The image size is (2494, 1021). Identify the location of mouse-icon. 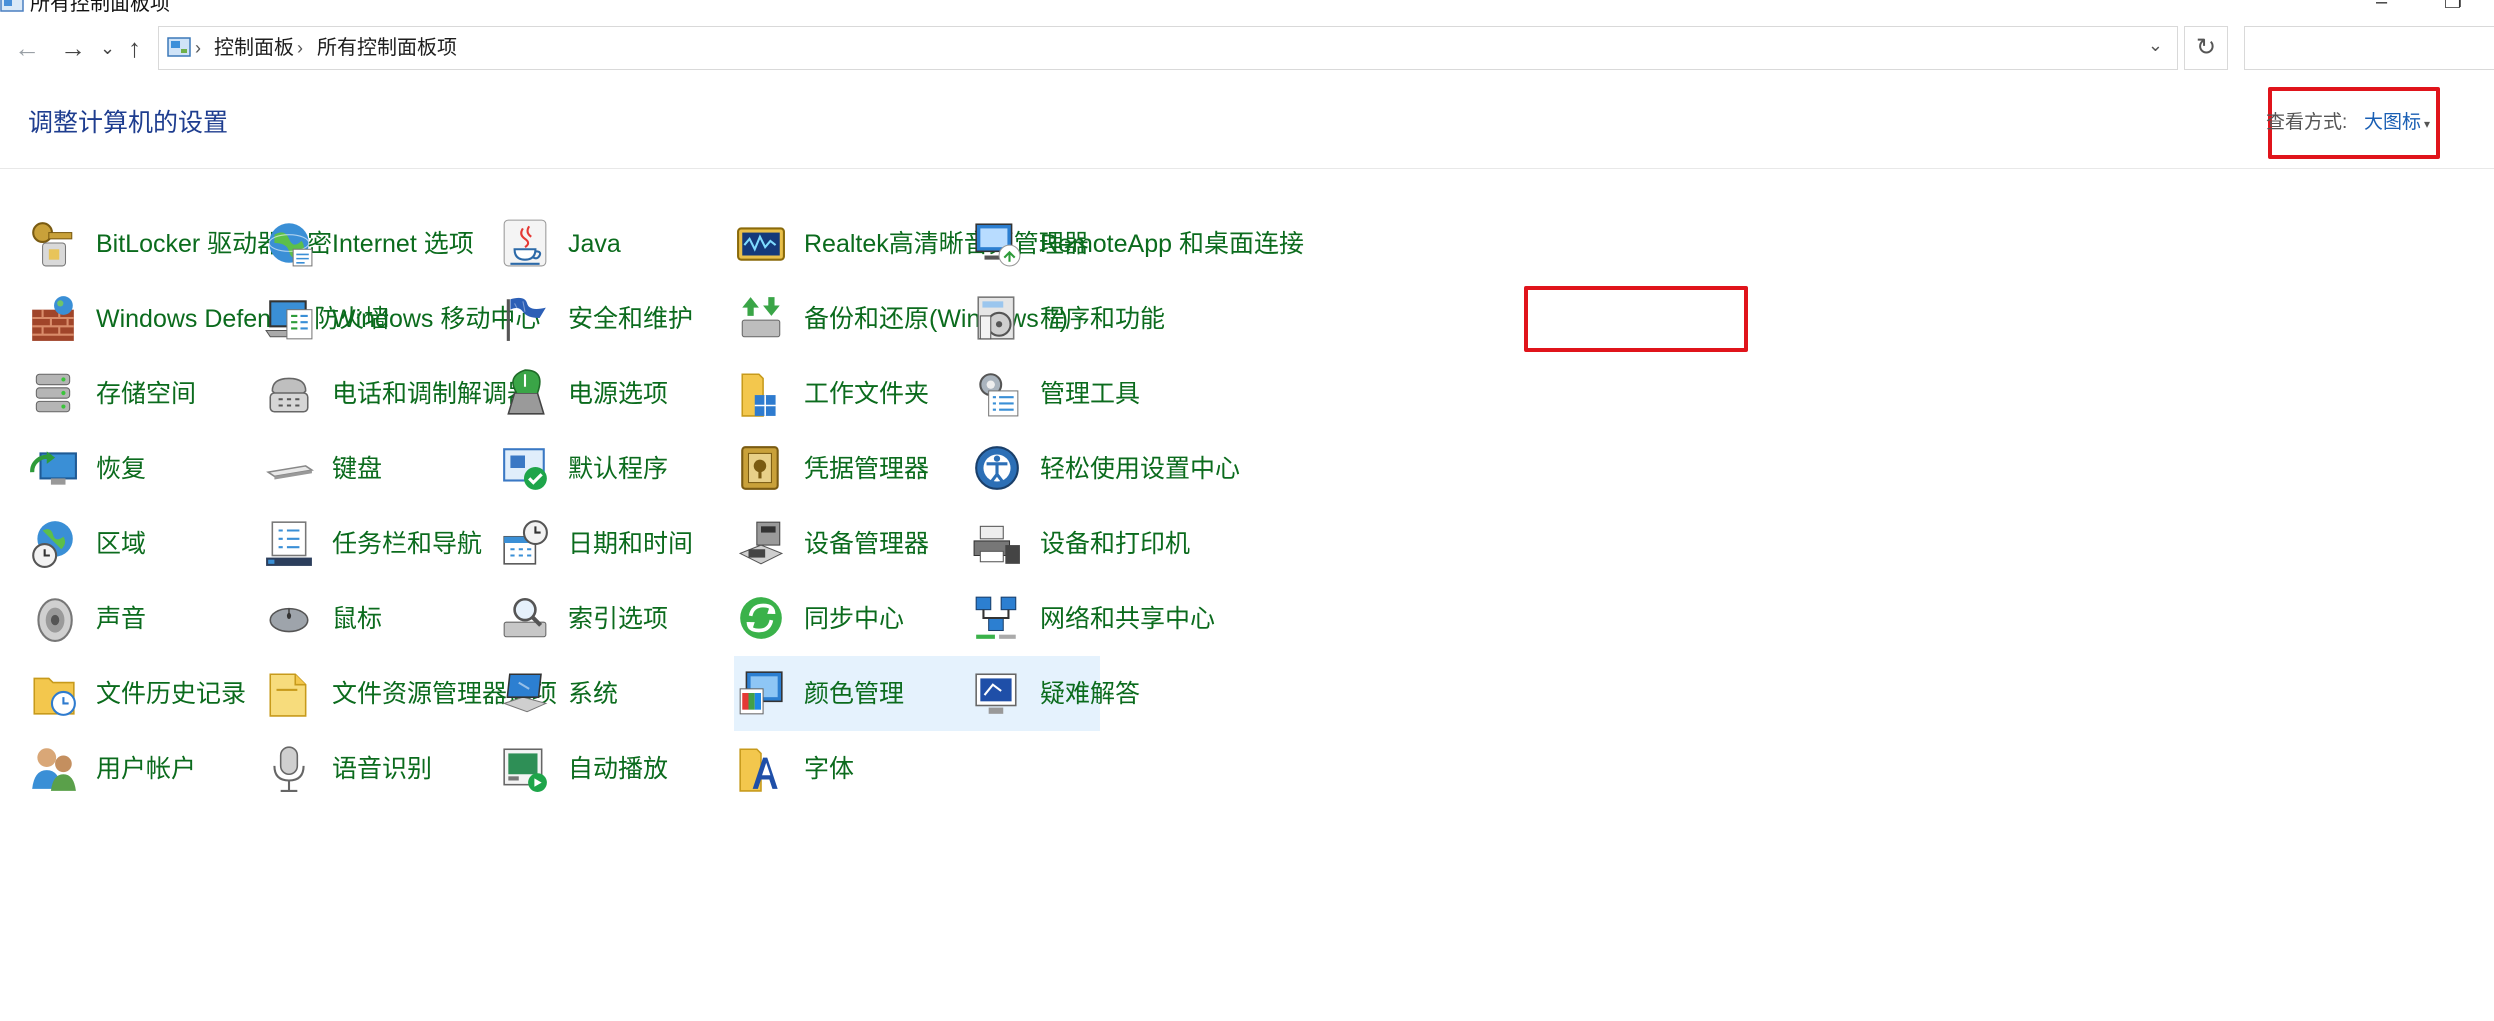
(289, 618).